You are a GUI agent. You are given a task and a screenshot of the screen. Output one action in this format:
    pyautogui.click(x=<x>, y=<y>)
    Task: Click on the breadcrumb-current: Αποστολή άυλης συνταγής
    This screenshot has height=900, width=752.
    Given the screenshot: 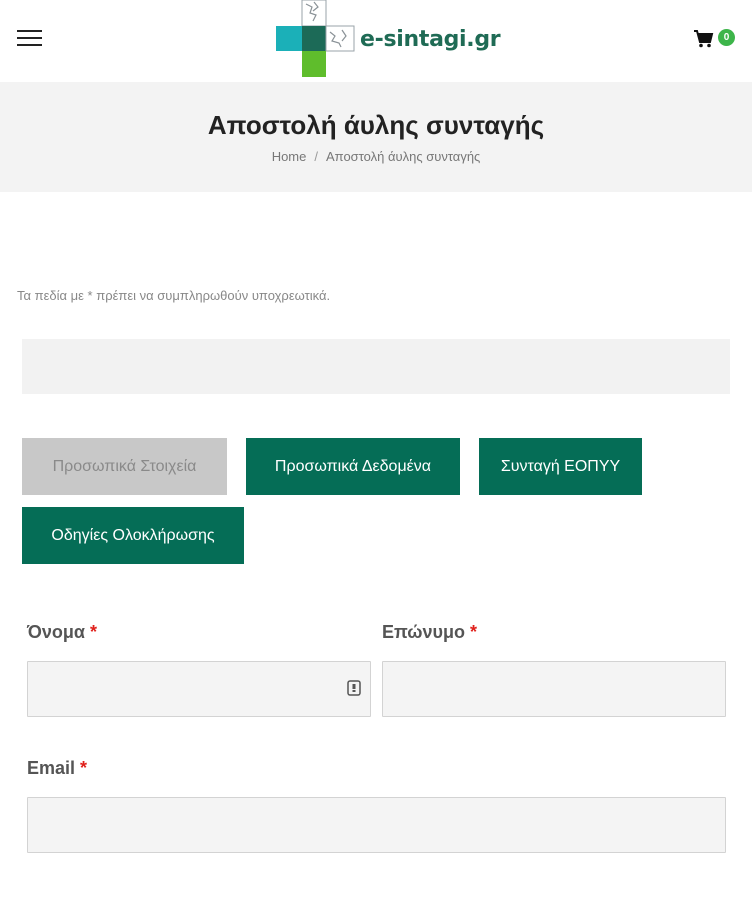 What is the action you would take?
    pyautogui.click(x=403, y=156)
    